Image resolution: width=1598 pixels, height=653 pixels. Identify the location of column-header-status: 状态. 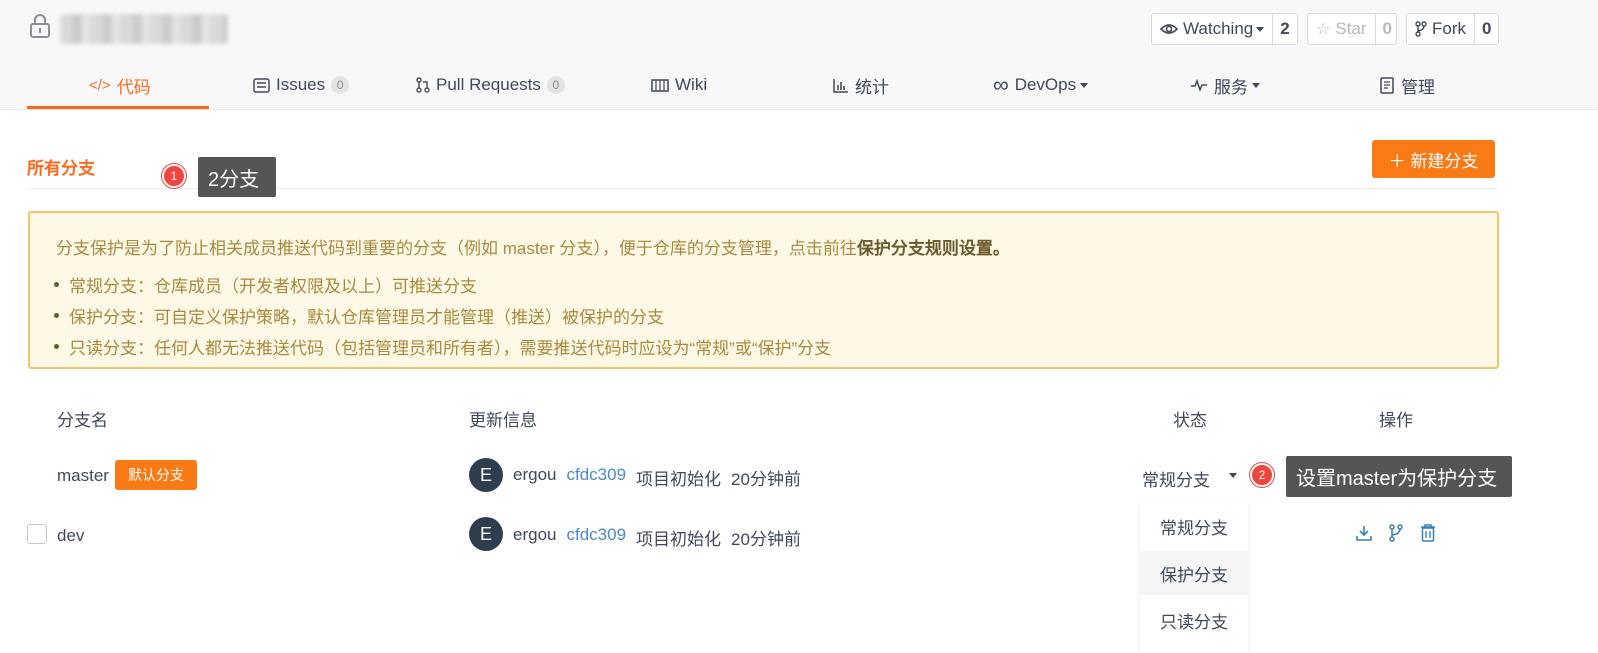
(1190, 420).